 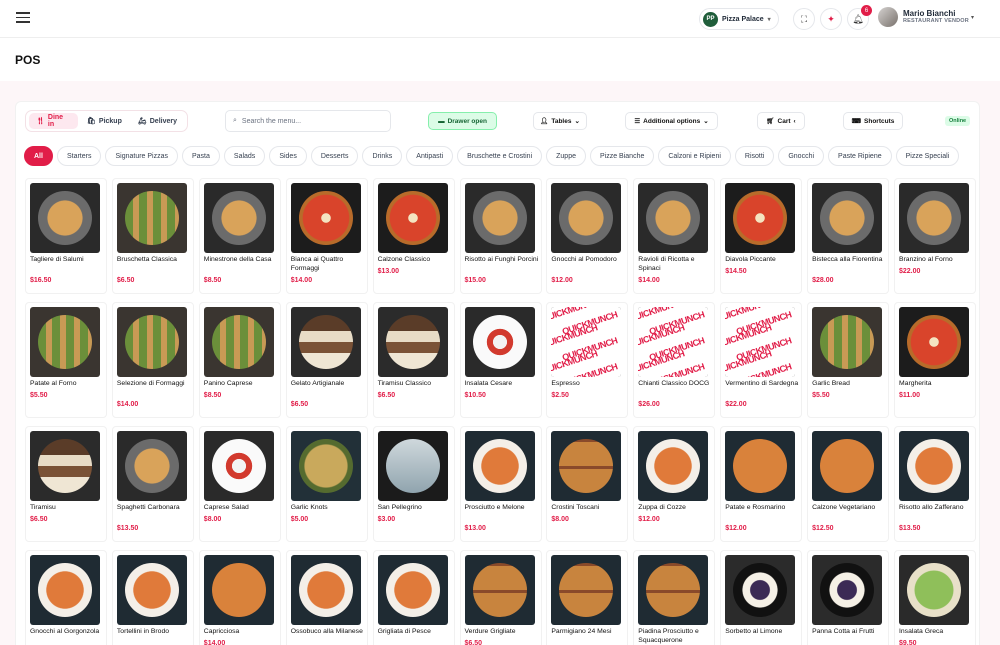 What do you see at coordinates (201, 156) in the screenshot?
I see `category-tab: Pasta` at bounding box center [201, 156].